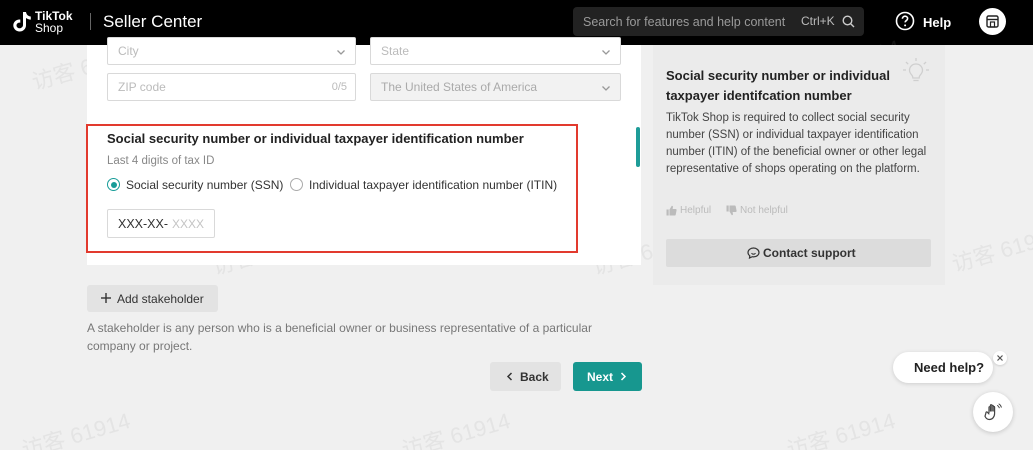  I want to click on helpful-label: Helpful, so click(696, 210).